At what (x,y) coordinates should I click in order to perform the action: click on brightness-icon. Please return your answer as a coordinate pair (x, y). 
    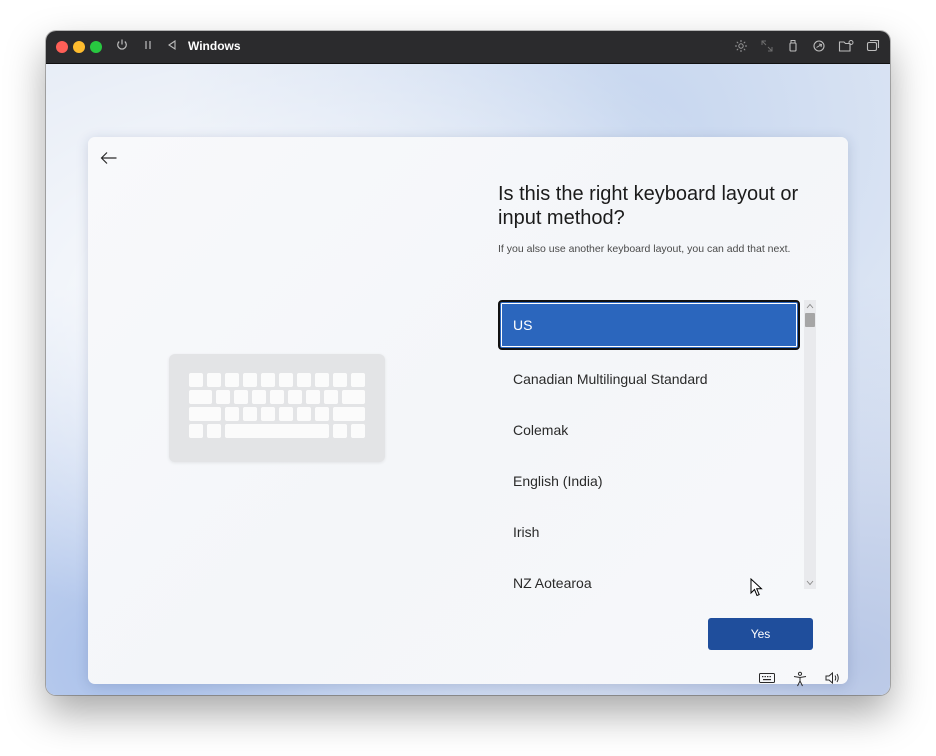
    Looking at the image, I should click on (741, 46).